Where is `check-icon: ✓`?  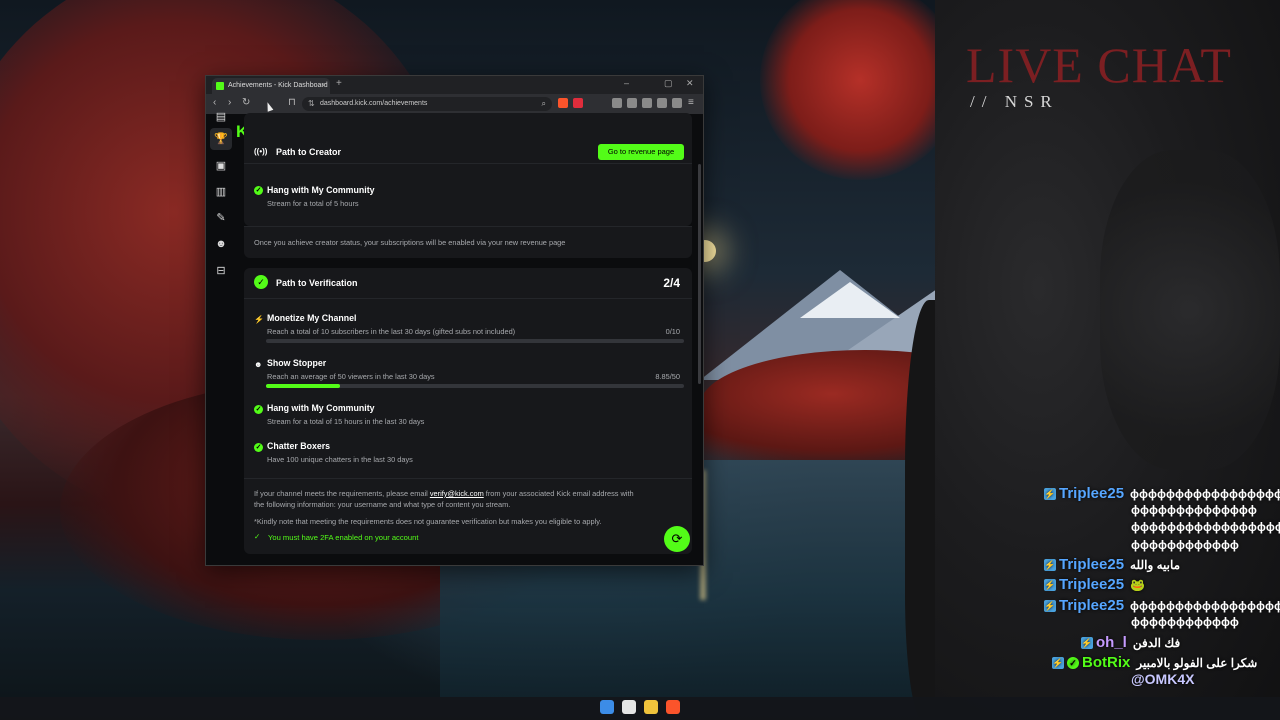 check-icon: ✓ is located at coordinates (258, 409).